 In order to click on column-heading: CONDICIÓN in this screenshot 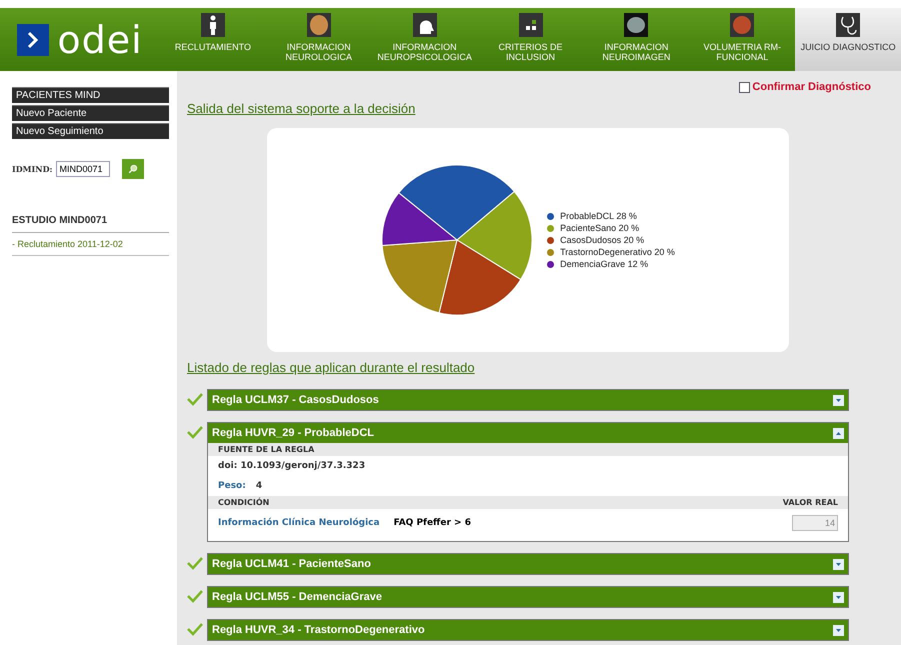, I will do `click(244, 502)`.